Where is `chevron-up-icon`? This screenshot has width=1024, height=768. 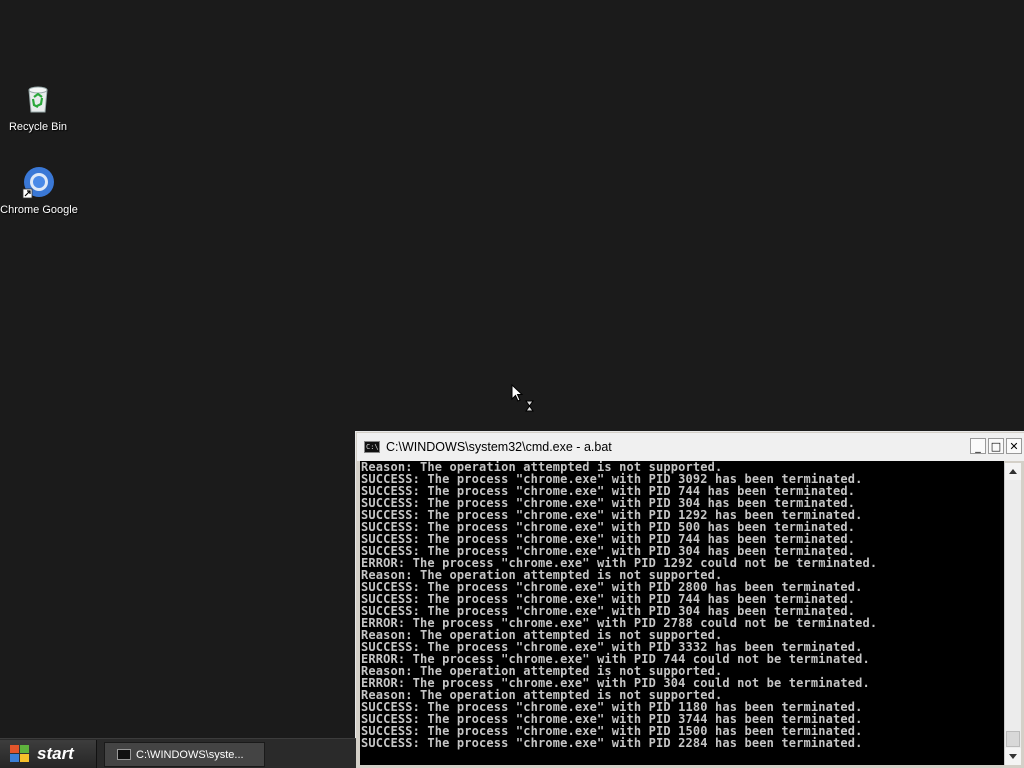 chevron-up-icon is located at coordinates (1013, 471).